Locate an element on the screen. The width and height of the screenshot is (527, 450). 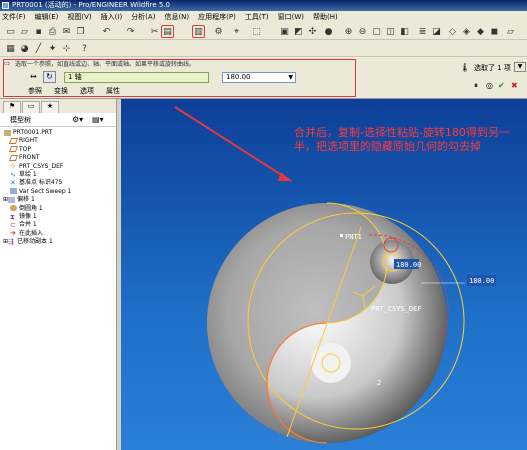
paste-icon: ▤ is located at coordinates (167, 31).